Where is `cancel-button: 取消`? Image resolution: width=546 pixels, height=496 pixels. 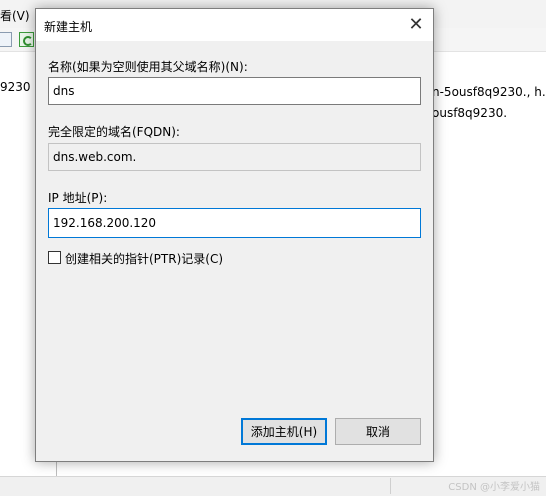 cancel-button: 取消 is located at coordinates (378, 431).